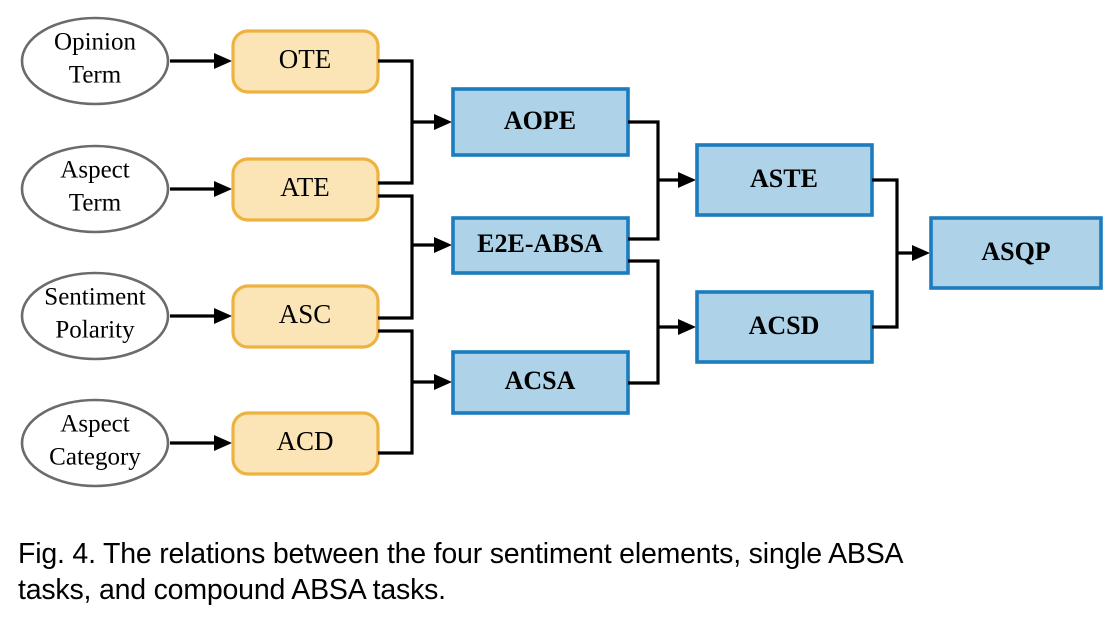  I want to click on single-task-acd: ACD, so click(305, 443).